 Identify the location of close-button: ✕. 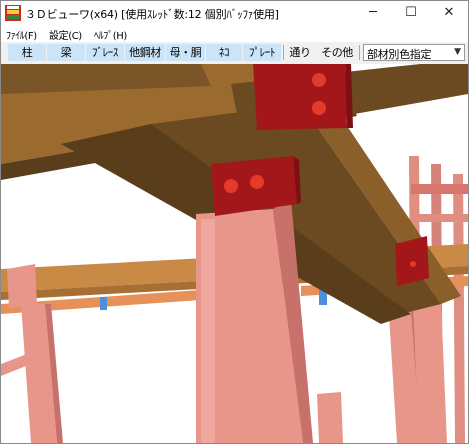
(449, 13).